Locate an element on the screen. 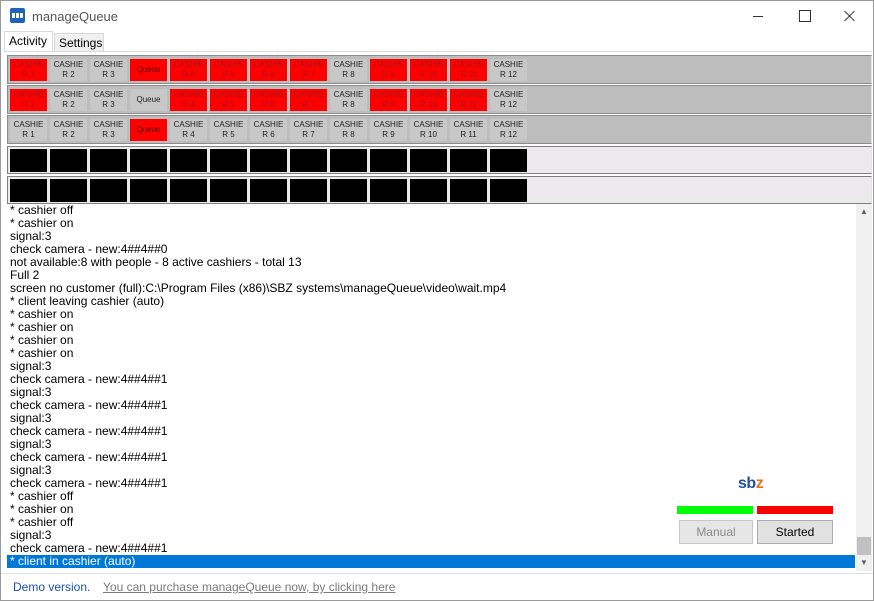 This screenshot has width=874, height=601. tab-settings: Settings is located at coordinates (79, 42).